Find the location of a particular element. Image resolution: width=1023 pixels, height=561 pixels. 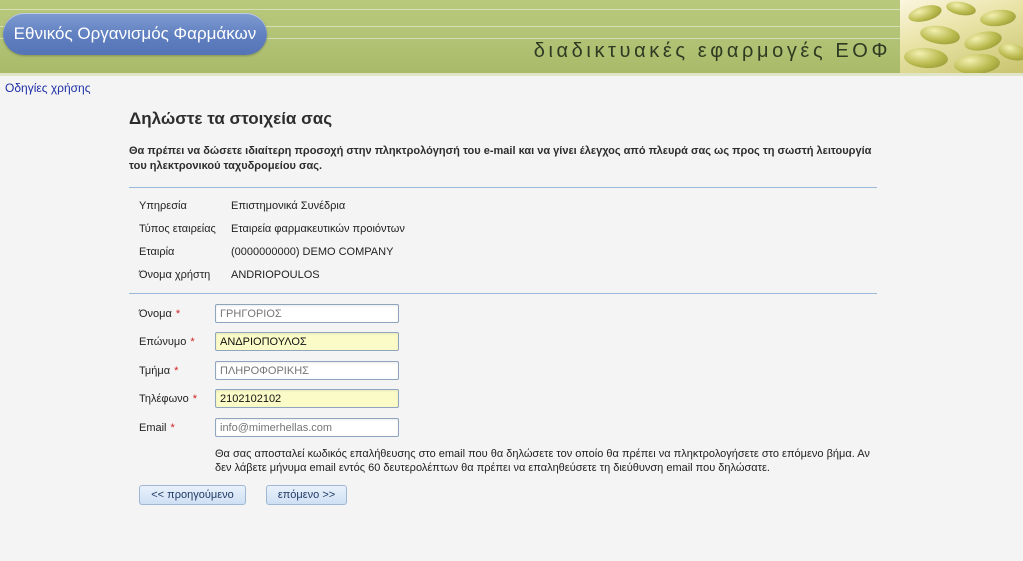

pills-image is located at coordinates (961, 36).